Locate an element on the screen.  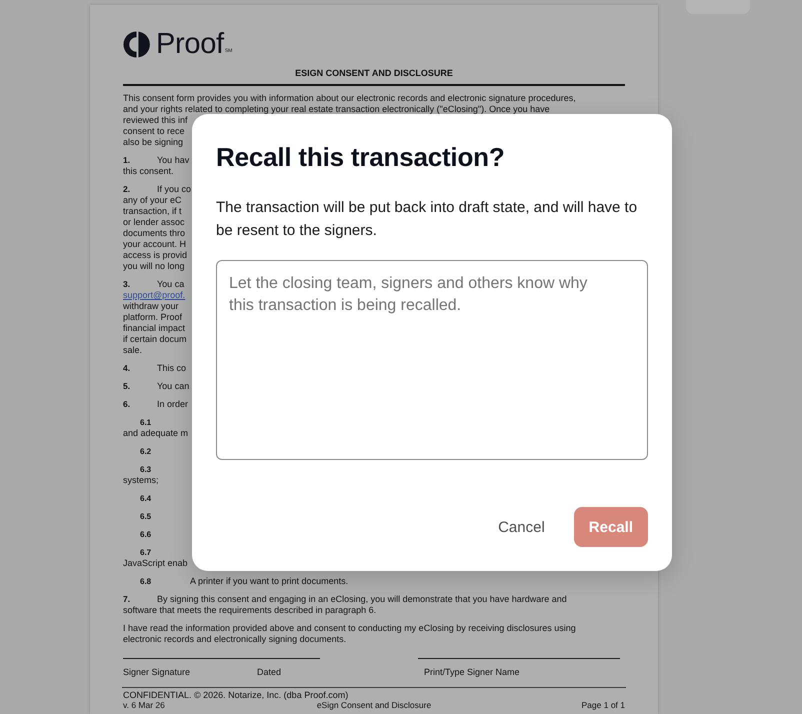
document-text: you will no long is located at coordinates (154, 266).